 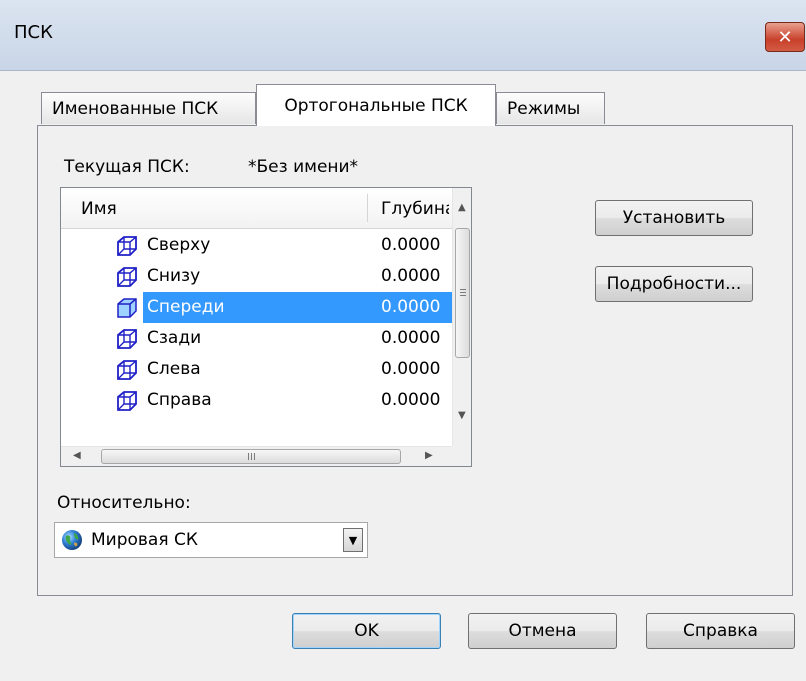 What do you see at coordinates (127, 167) in the screenshot?
I see `current-ucs-label: Текущая ПСК:` at bounding box center [127, 167].